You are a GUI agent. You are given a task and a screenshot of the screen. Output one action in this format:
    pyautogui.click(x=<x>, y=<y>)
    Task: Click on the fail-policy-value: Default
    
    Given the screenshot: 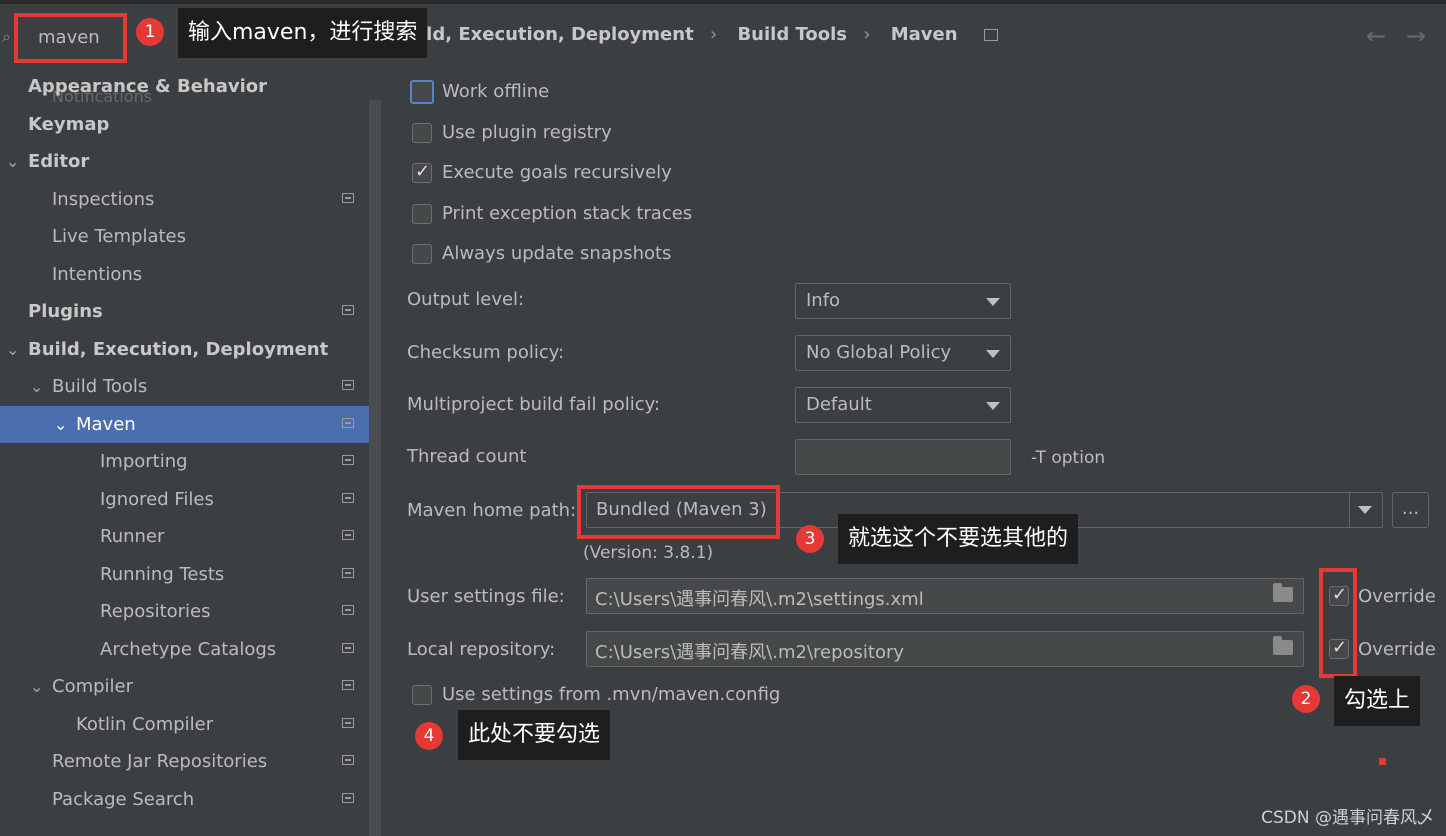 What is the action you would take?
    pyautogui.click(x=839, y=404)
    